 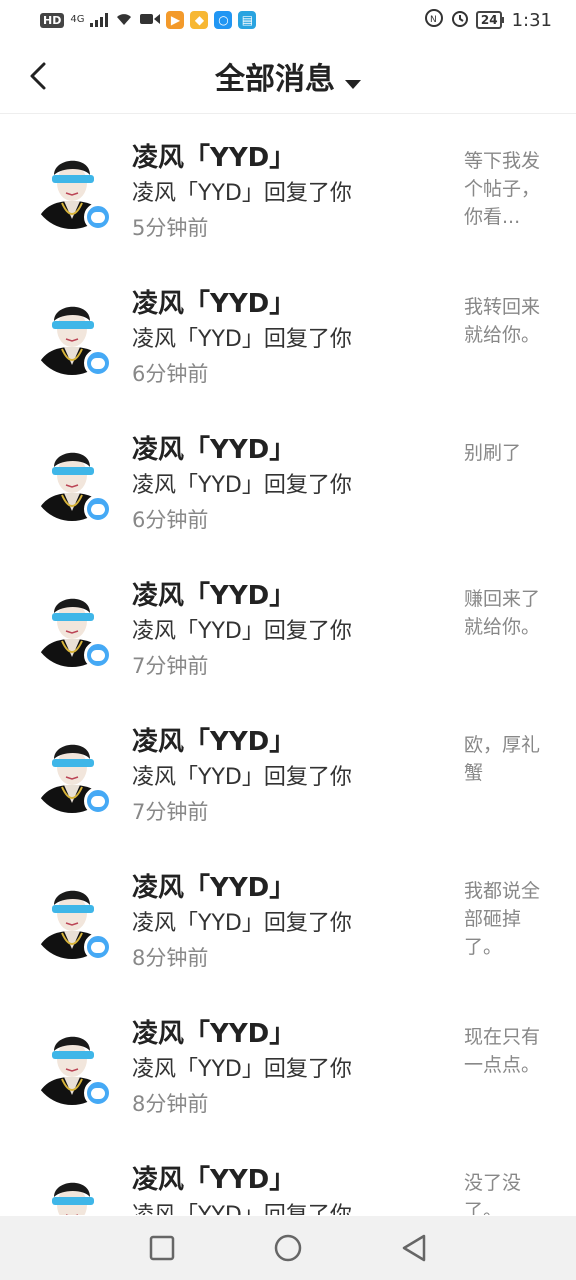 What do you see at coordinates (502, 759) in the screenshot?
I see `message-preview: 欧，厚礼蟹` at bounding box center [502, 759].